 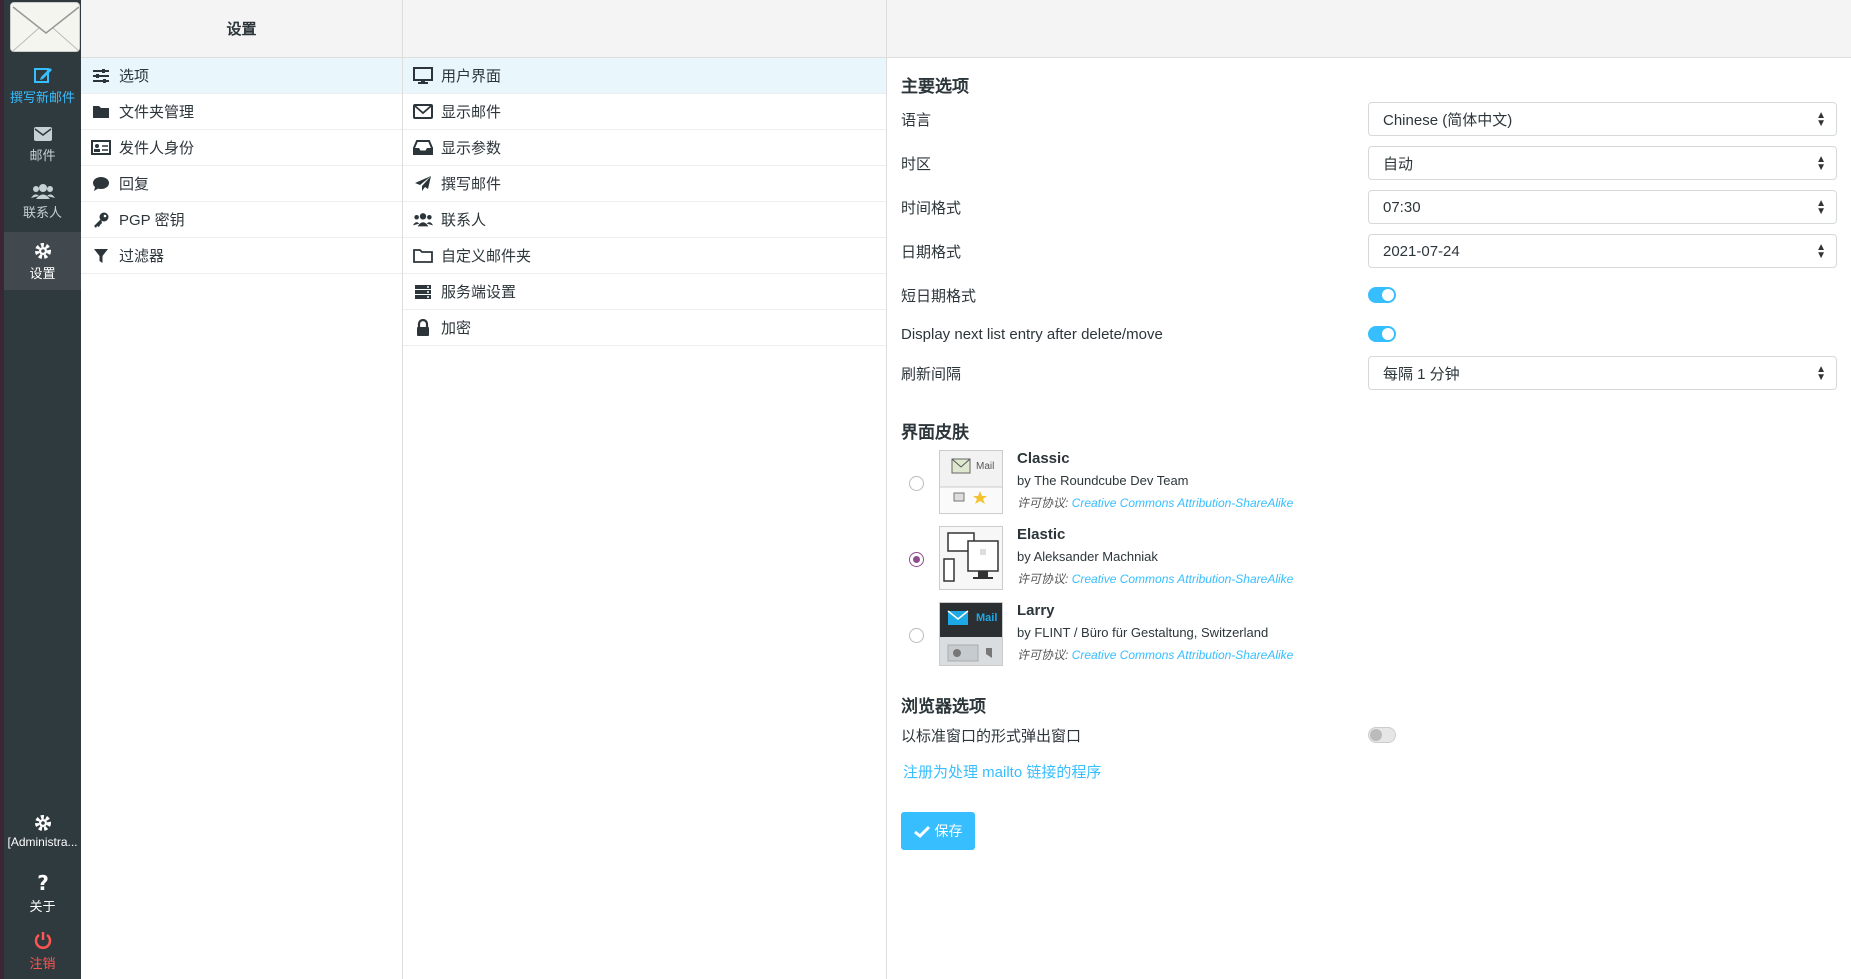 I want to click on refresh-label: 刷新间隔, so click(x=931, y=374).